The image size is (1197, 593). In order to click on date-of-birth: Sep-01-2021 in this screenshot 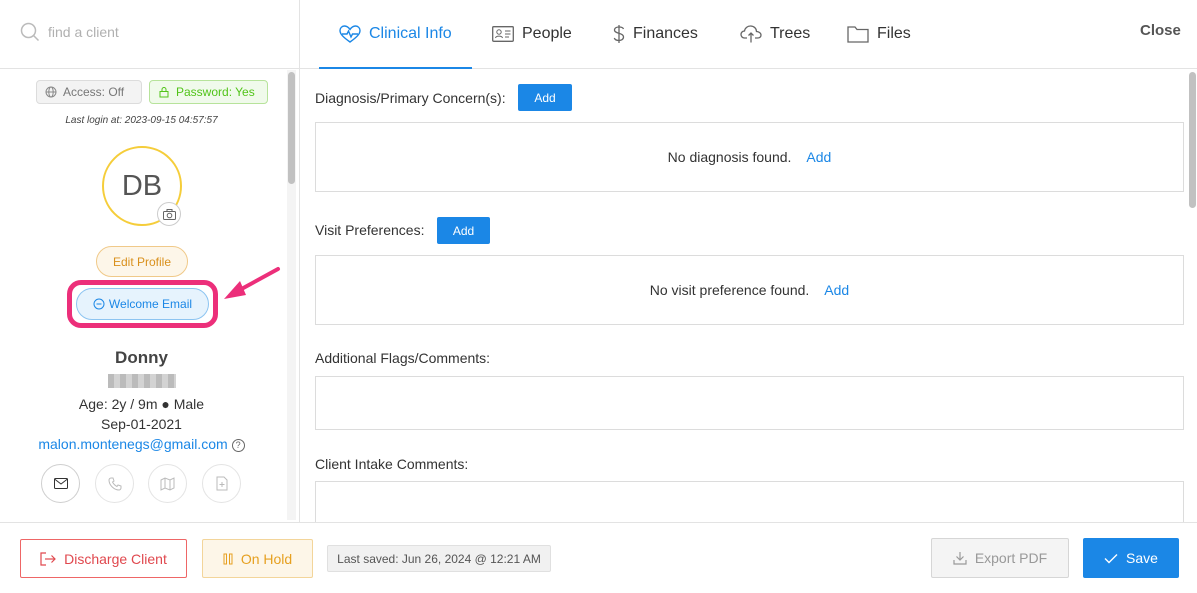, I will do `click(141, 424)`.